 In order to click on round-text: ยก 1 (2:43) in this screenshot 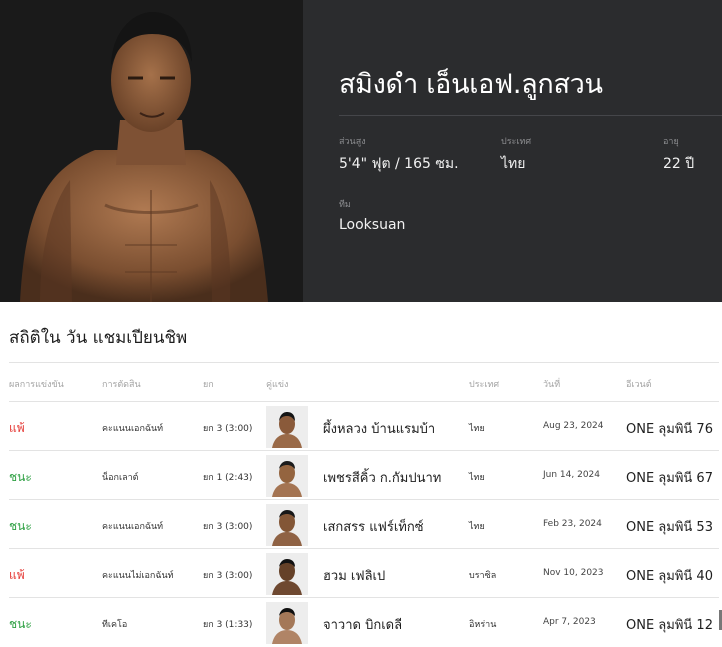, I will do `click(228, 478)`.